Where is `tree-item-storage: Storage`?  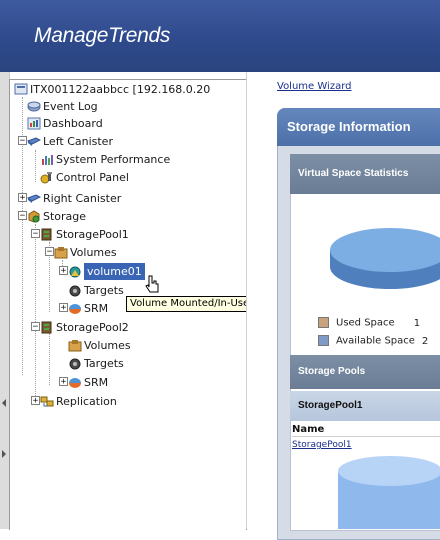
tree-item-storage: Storage is located at coordinates (56, 215).